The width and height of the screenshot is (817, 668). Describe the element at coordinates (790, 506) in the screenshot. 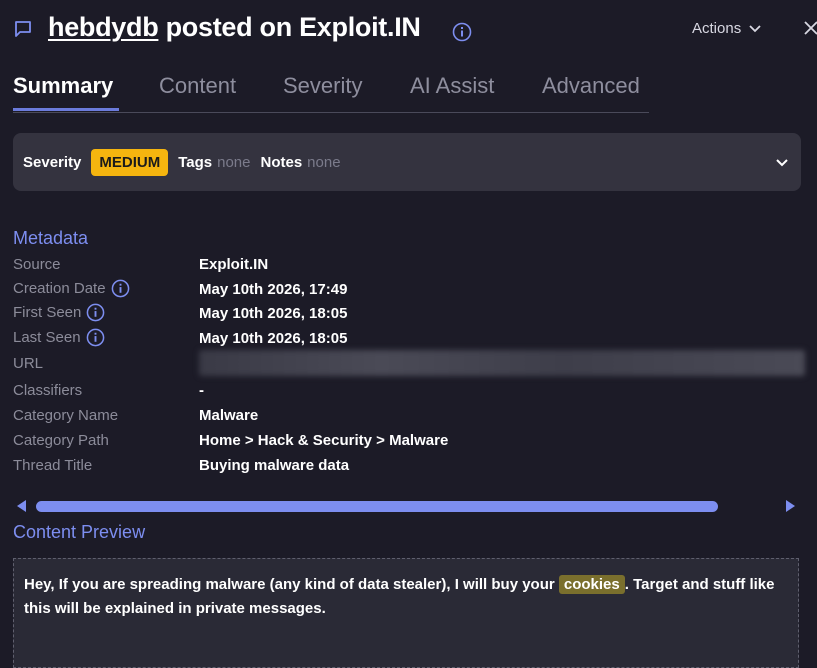

I see `scroll-right-arrow` at that location.